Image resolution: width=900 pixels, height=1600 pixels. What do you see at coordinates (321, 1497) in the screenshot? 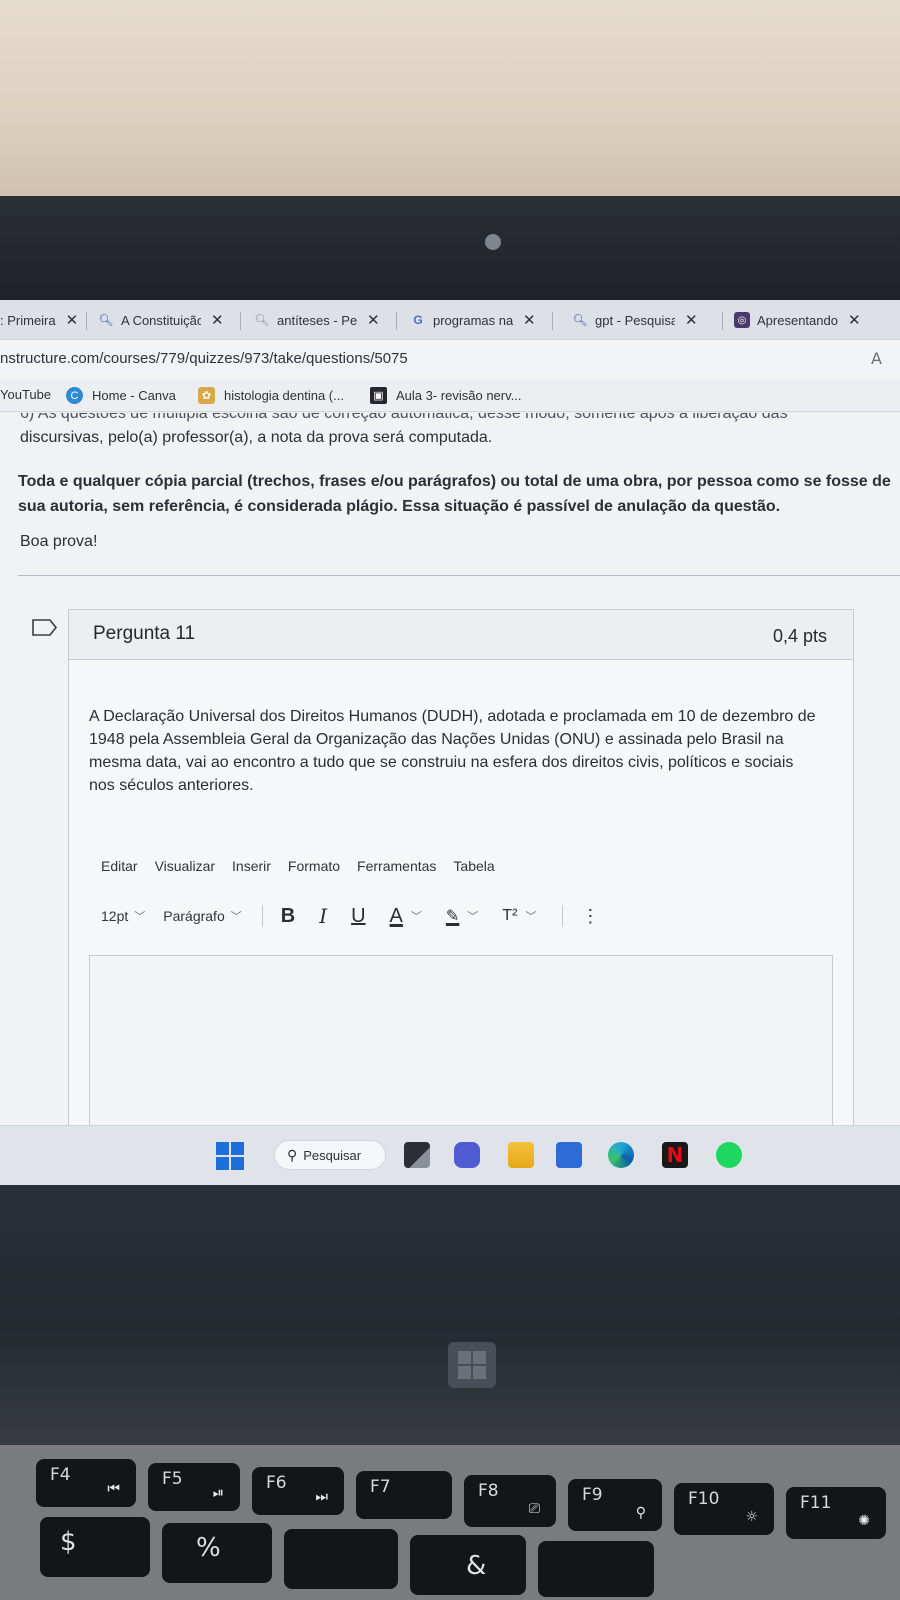
I see `next-track-icon: ⏭` at bounding box center [321, 1497].